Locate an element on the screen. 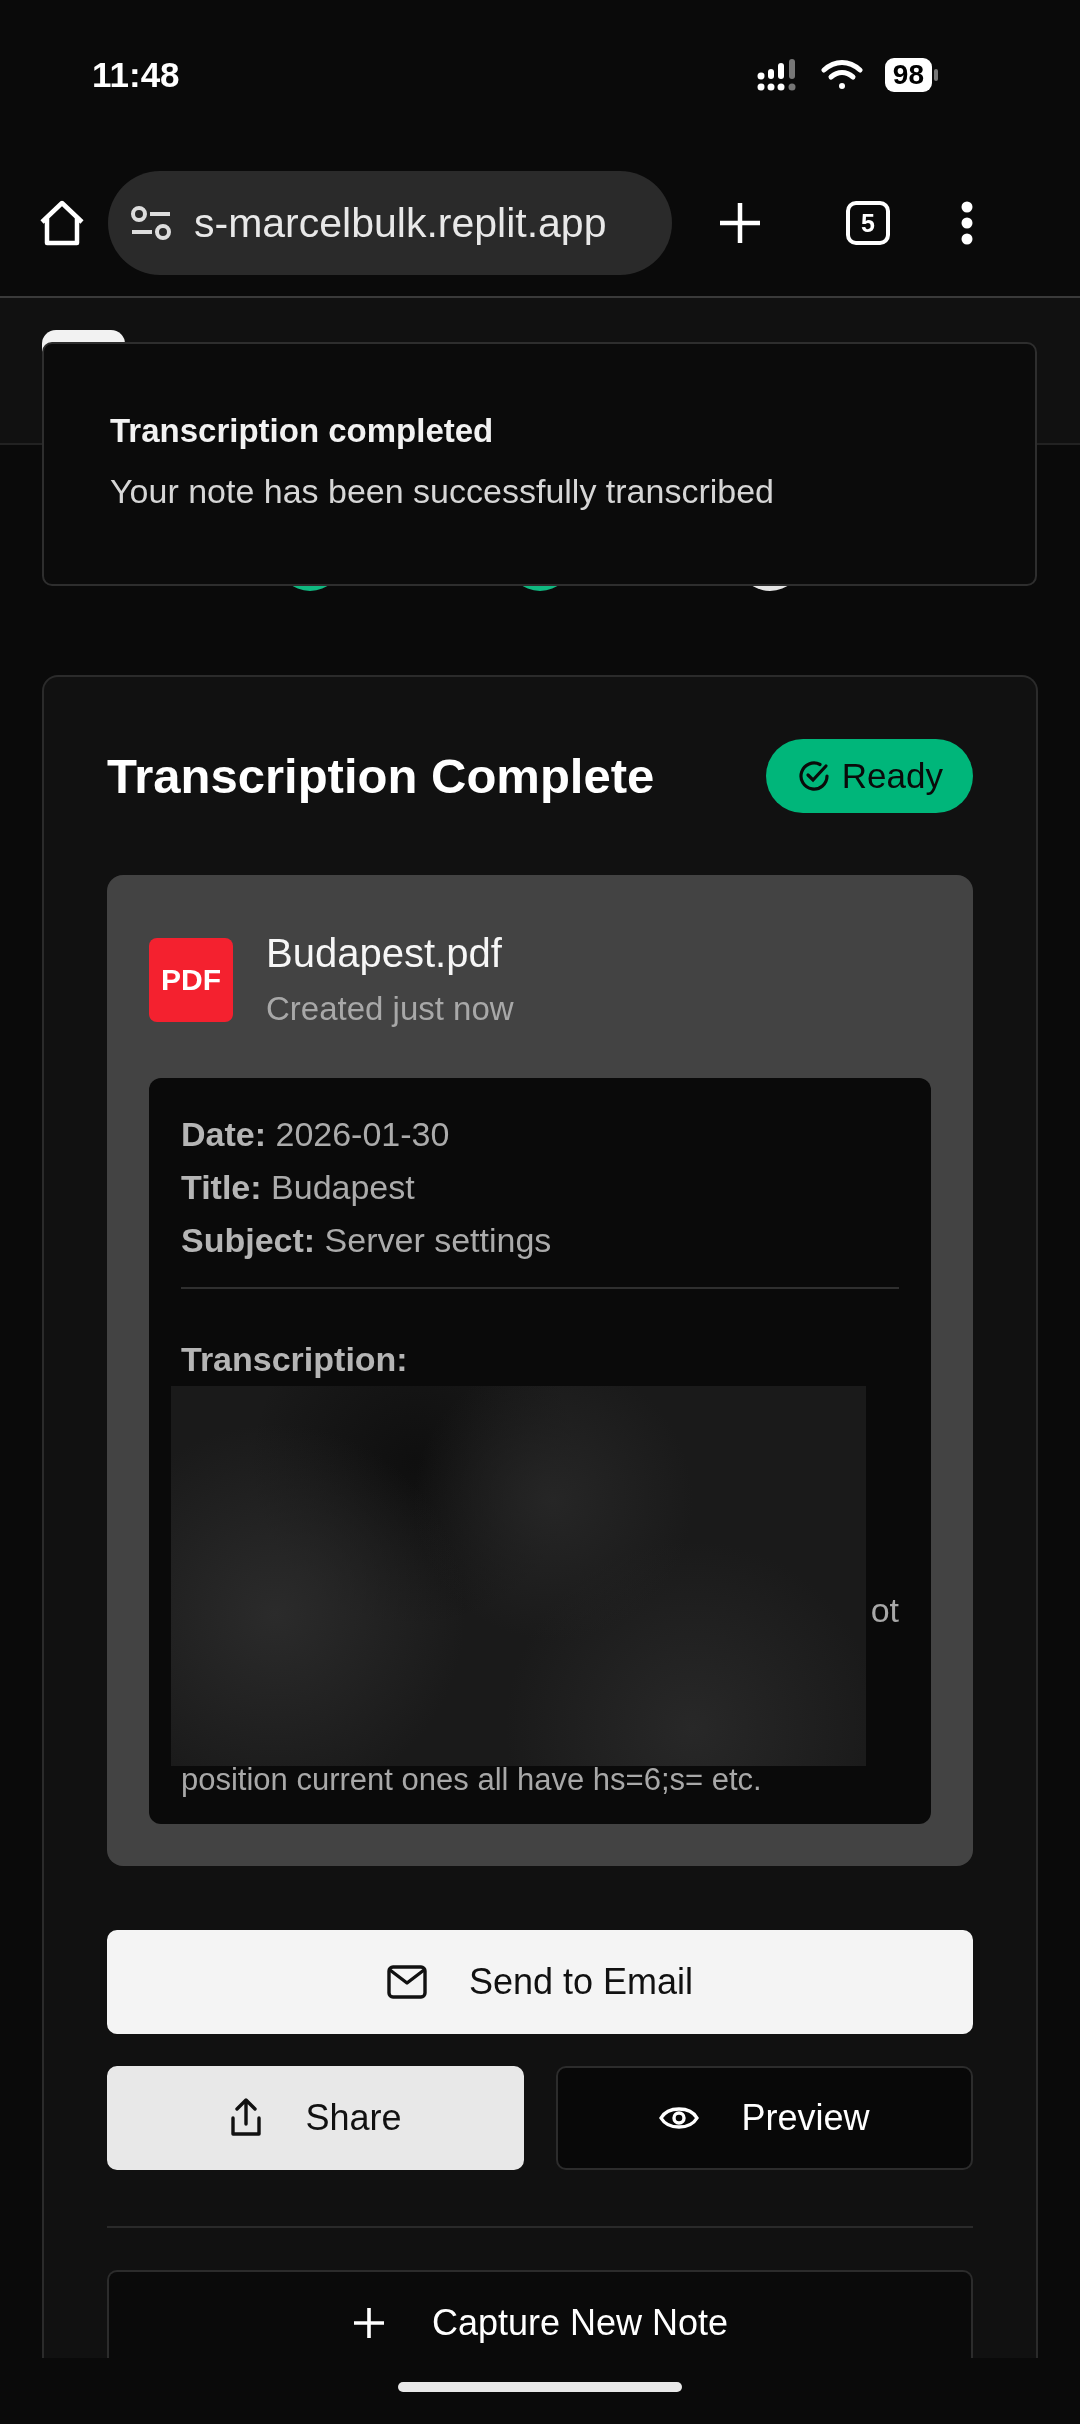  send-to-email-button: Send to Email is located at coordinates (540, 1982).